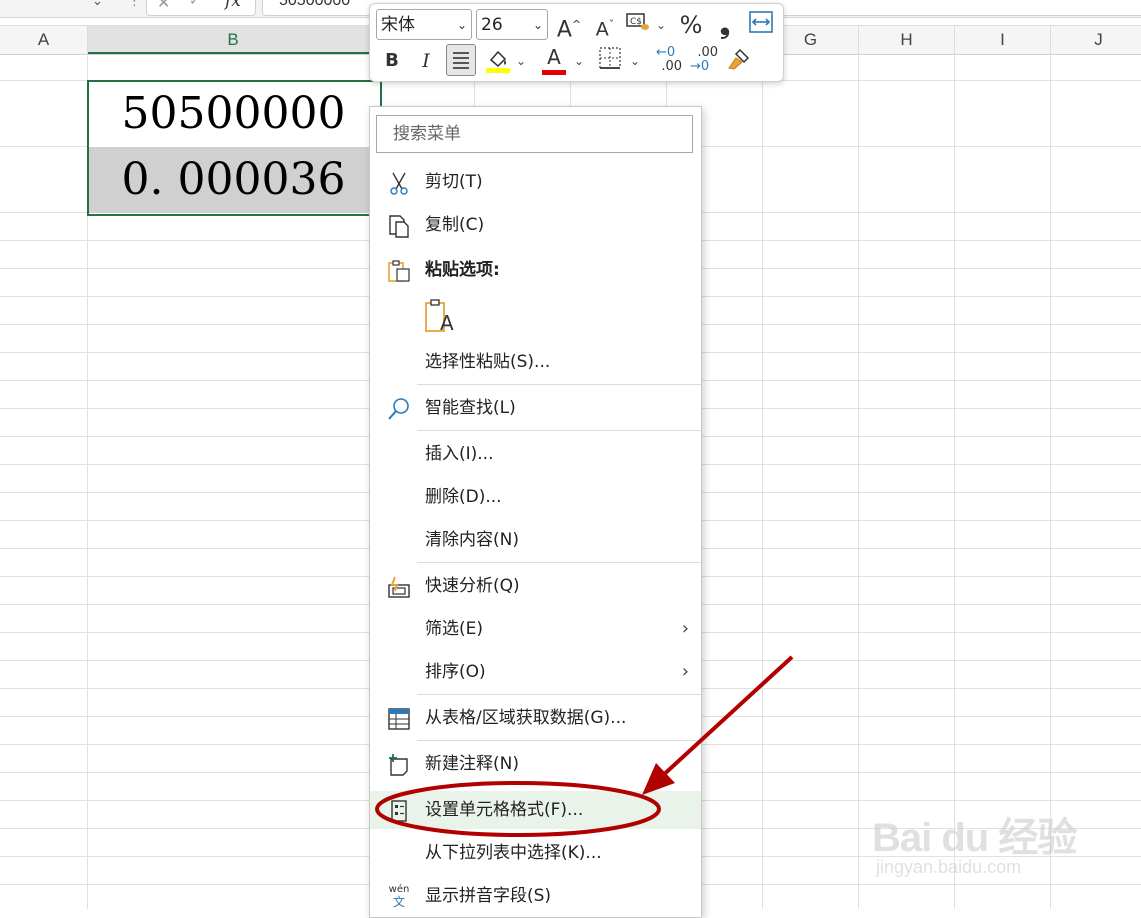  Describe the element at coordinates (671, 66) in the screenshot. I see `increase-decimal-icon: .00` at that location.